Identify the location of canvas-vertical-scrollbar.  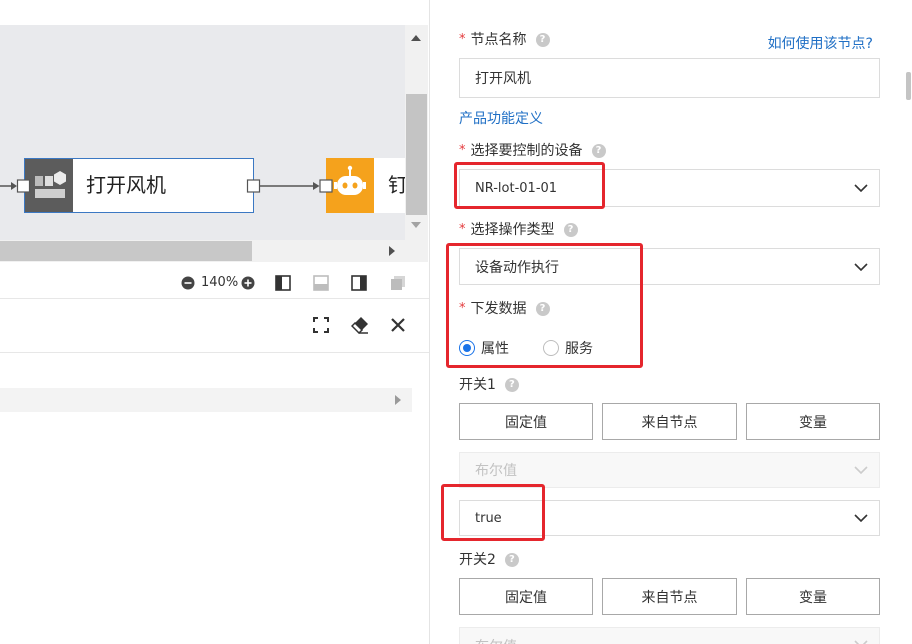
(416, 143).